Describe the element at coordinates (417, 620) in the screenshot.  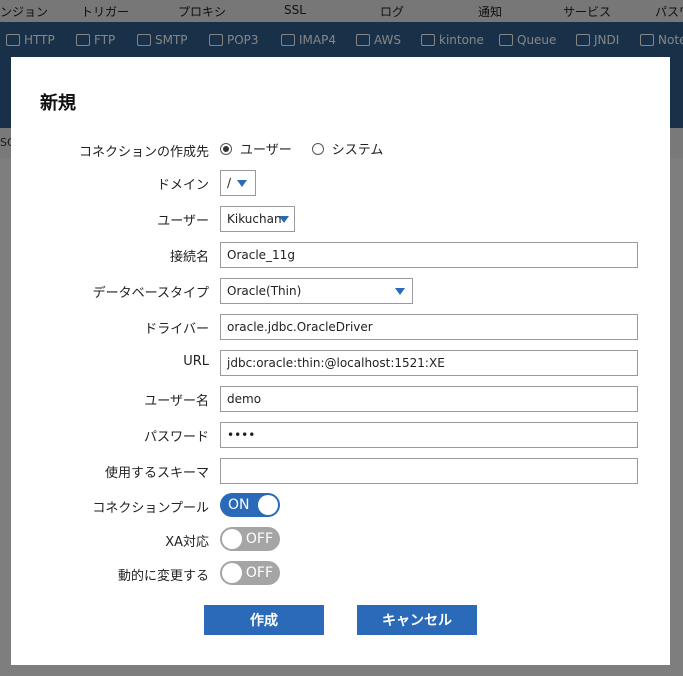
I see `cancel-button: キャンセル` at that location.